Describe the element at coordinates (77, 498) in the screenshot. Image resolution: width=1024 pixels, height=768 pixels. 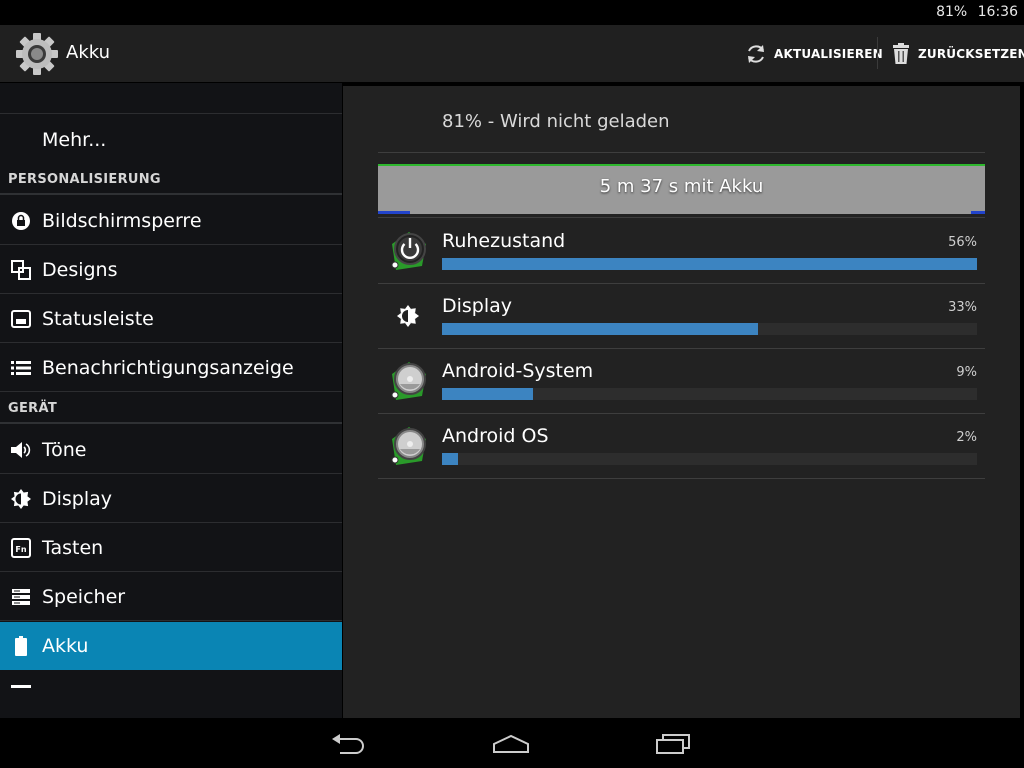
I see `sidebar-item-label: Display` at that location.